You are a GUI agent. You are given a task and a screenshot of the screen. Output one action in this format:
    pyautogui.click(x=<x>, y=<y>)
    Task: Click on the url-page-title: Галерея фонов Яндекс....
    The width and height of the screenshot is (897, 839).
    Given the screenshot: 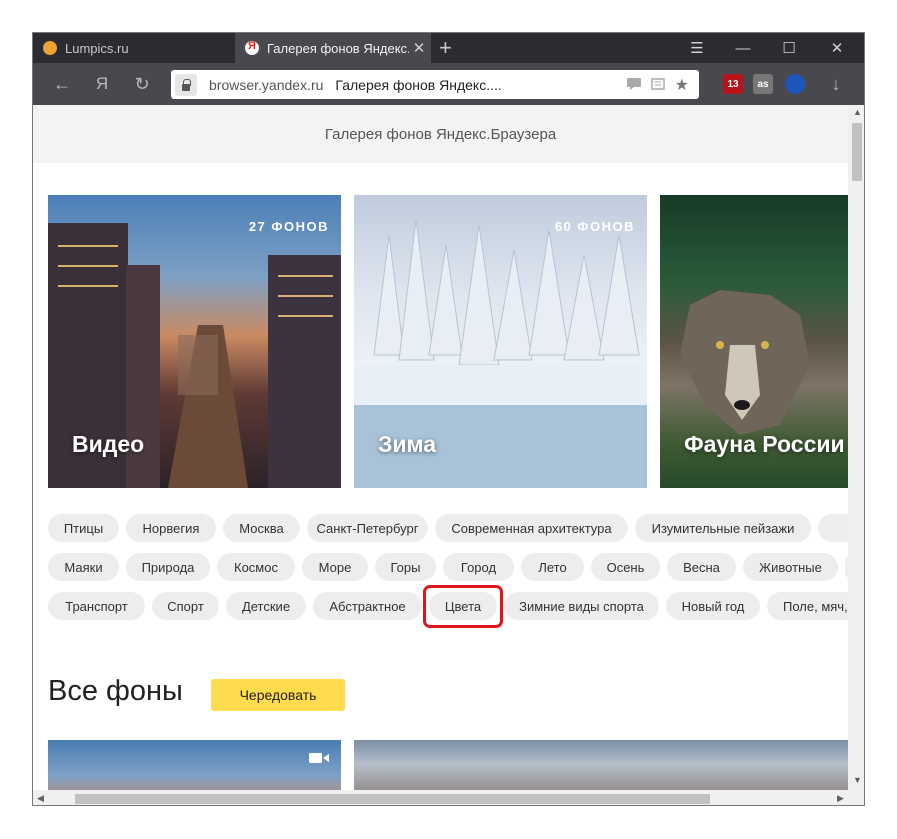 What is the action you would take?
    pyautogui.click(x=418, y=84)
    